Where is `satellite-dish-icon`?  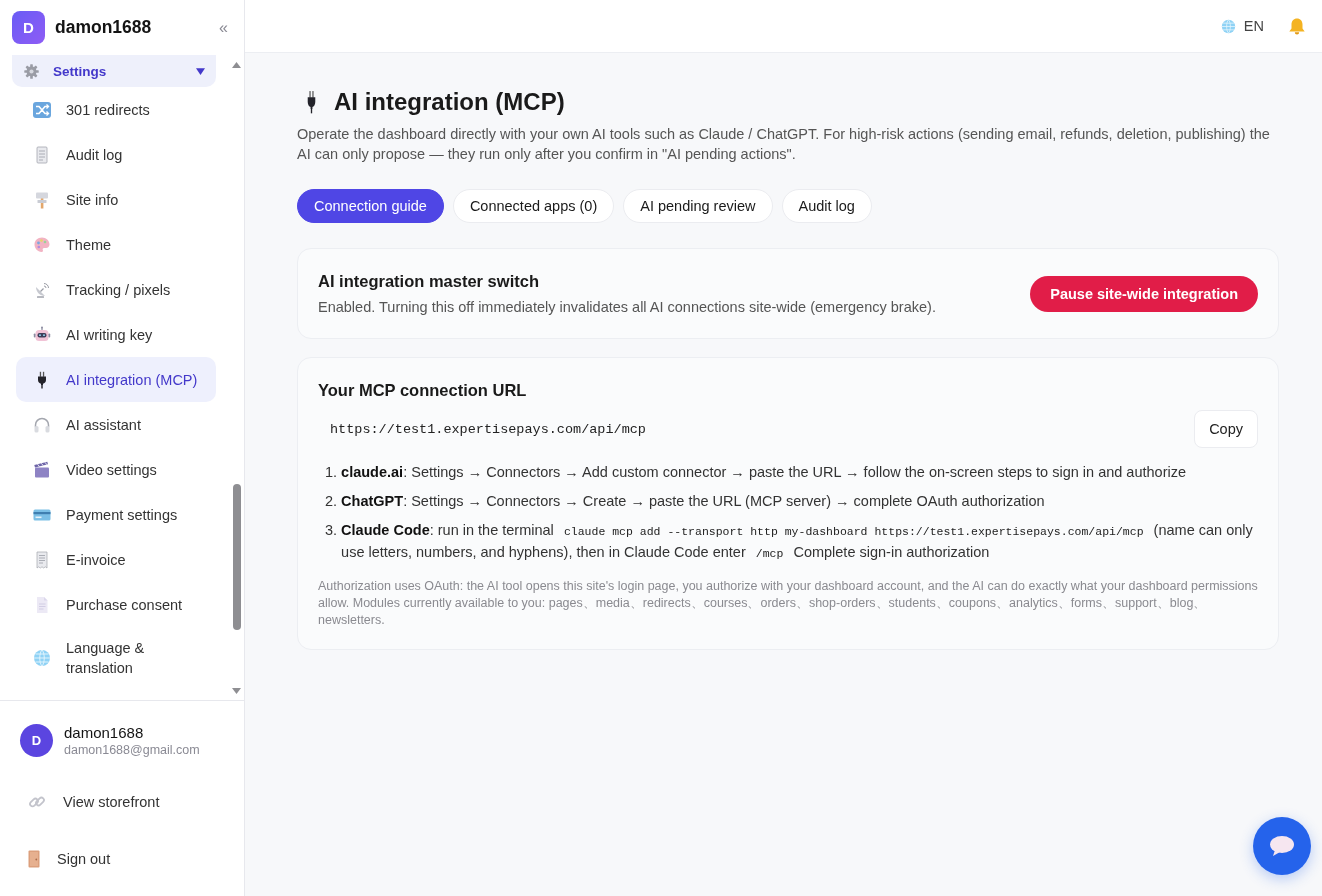 satellite-dish-icon is located at coordinates (42, 289).